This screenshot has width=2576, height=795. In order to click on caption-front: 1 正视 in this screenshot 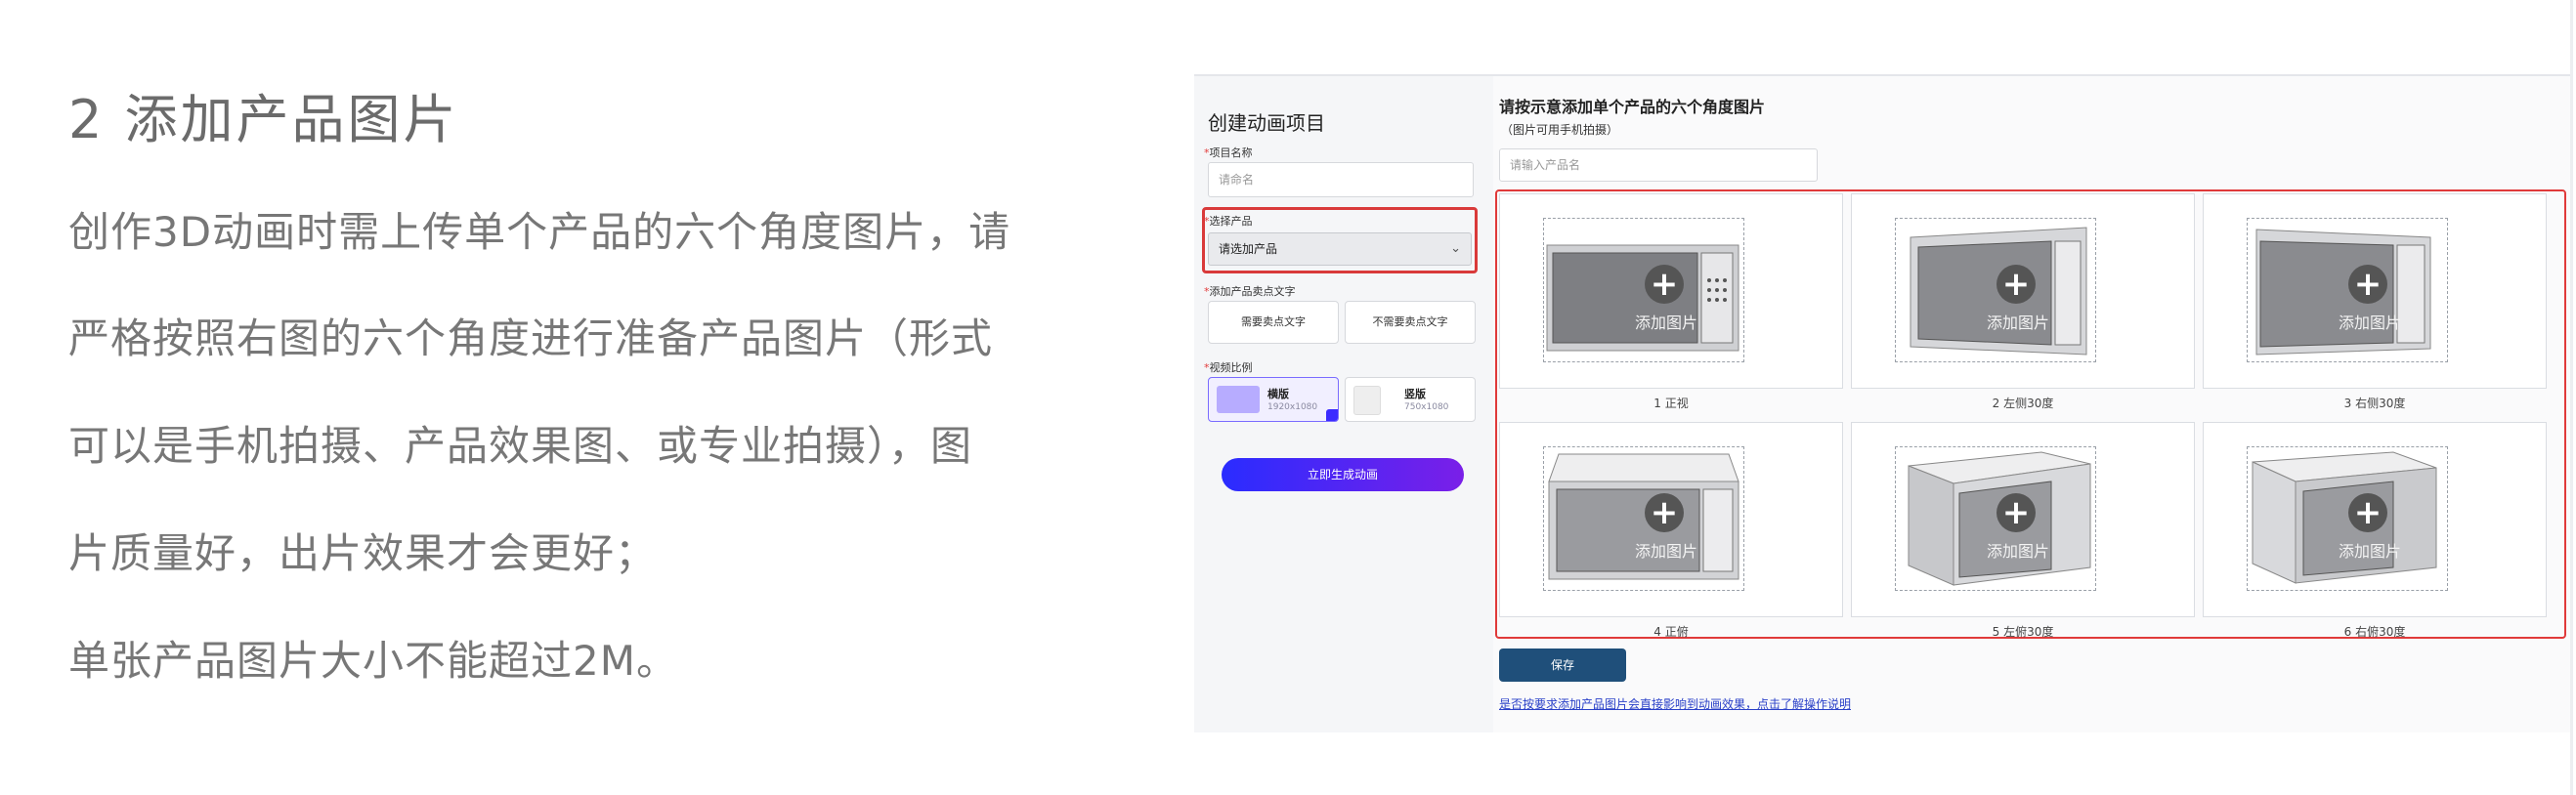, I will do `click(1671, 403)`.